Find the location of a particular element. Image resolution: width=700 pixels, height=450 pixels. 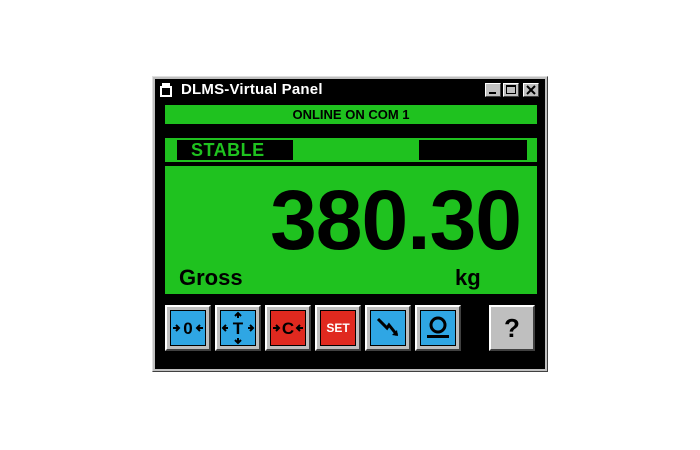

minimize-icon is located at coordinates (492, 93).